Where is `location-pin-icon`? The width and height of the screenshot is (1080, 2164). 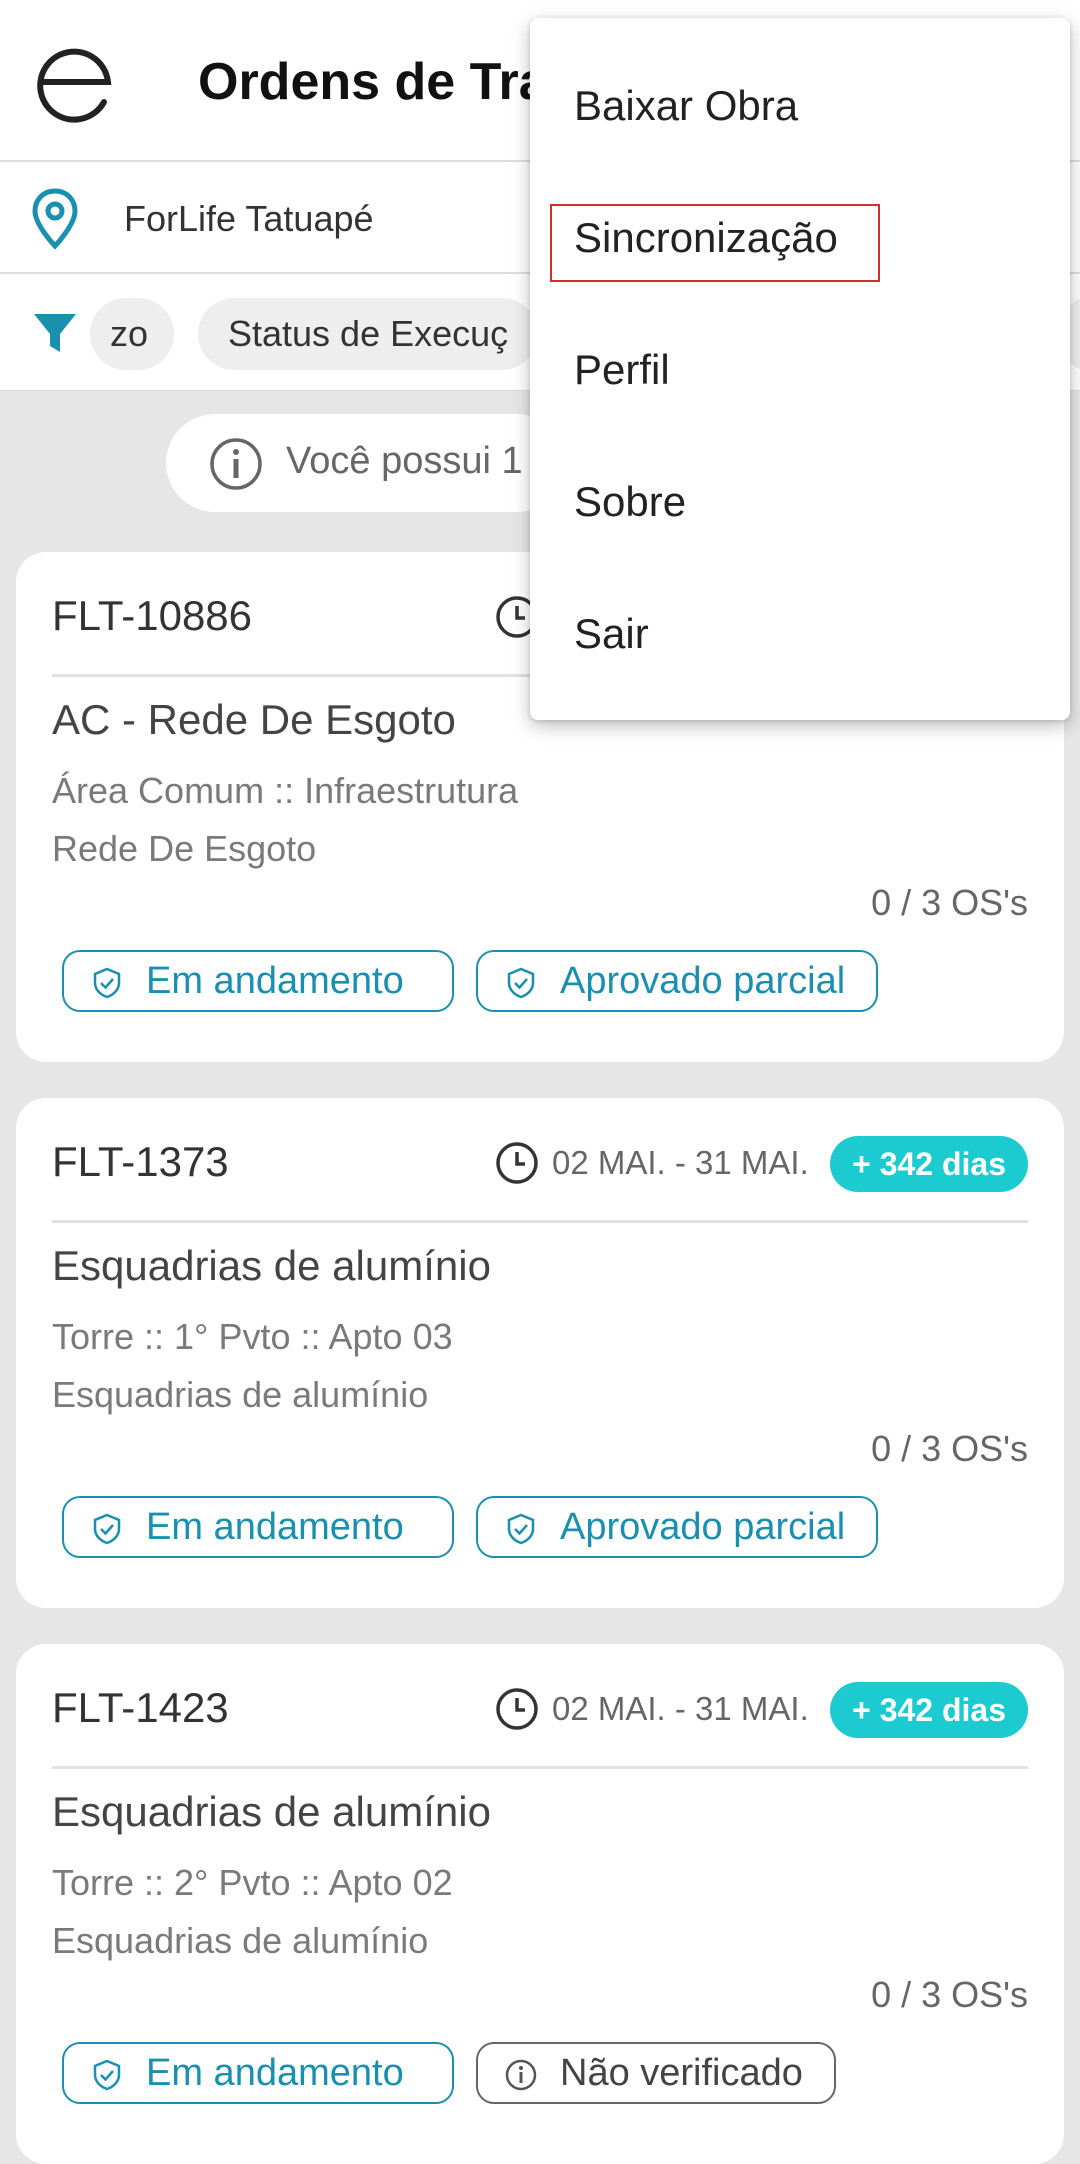 location-pin-icon is located at coordinates (55, 219).